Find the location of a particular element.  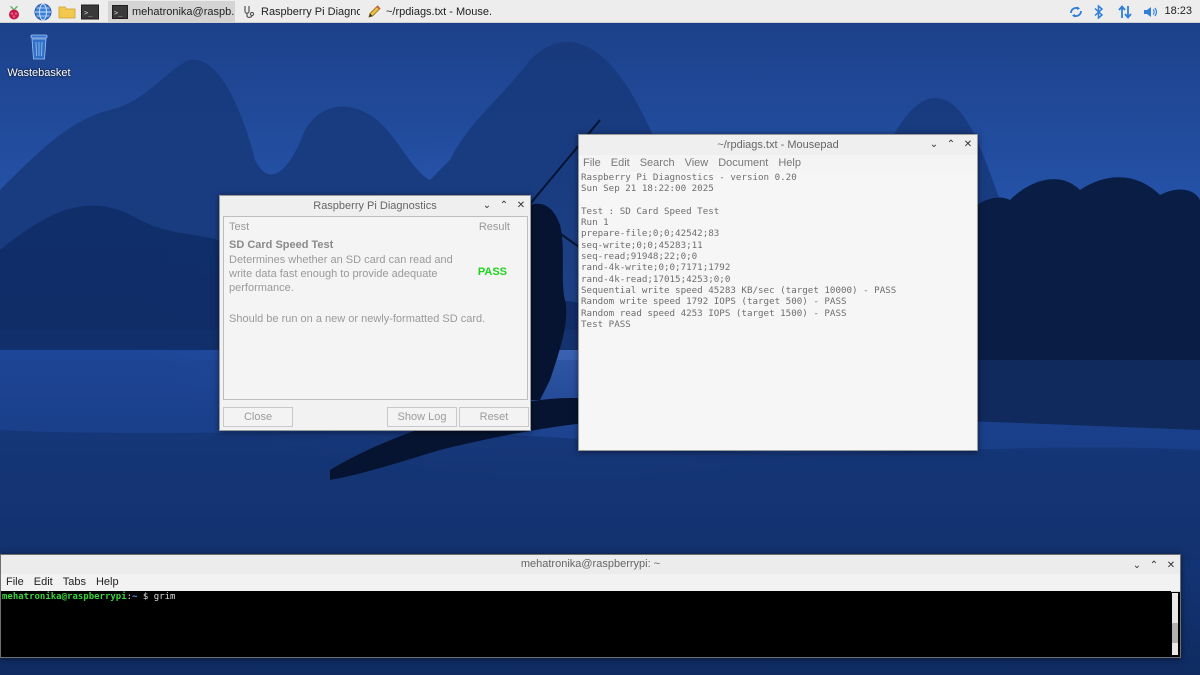

editor-line: Test : SD Card Speed Test is located at coordinates (650, 211).